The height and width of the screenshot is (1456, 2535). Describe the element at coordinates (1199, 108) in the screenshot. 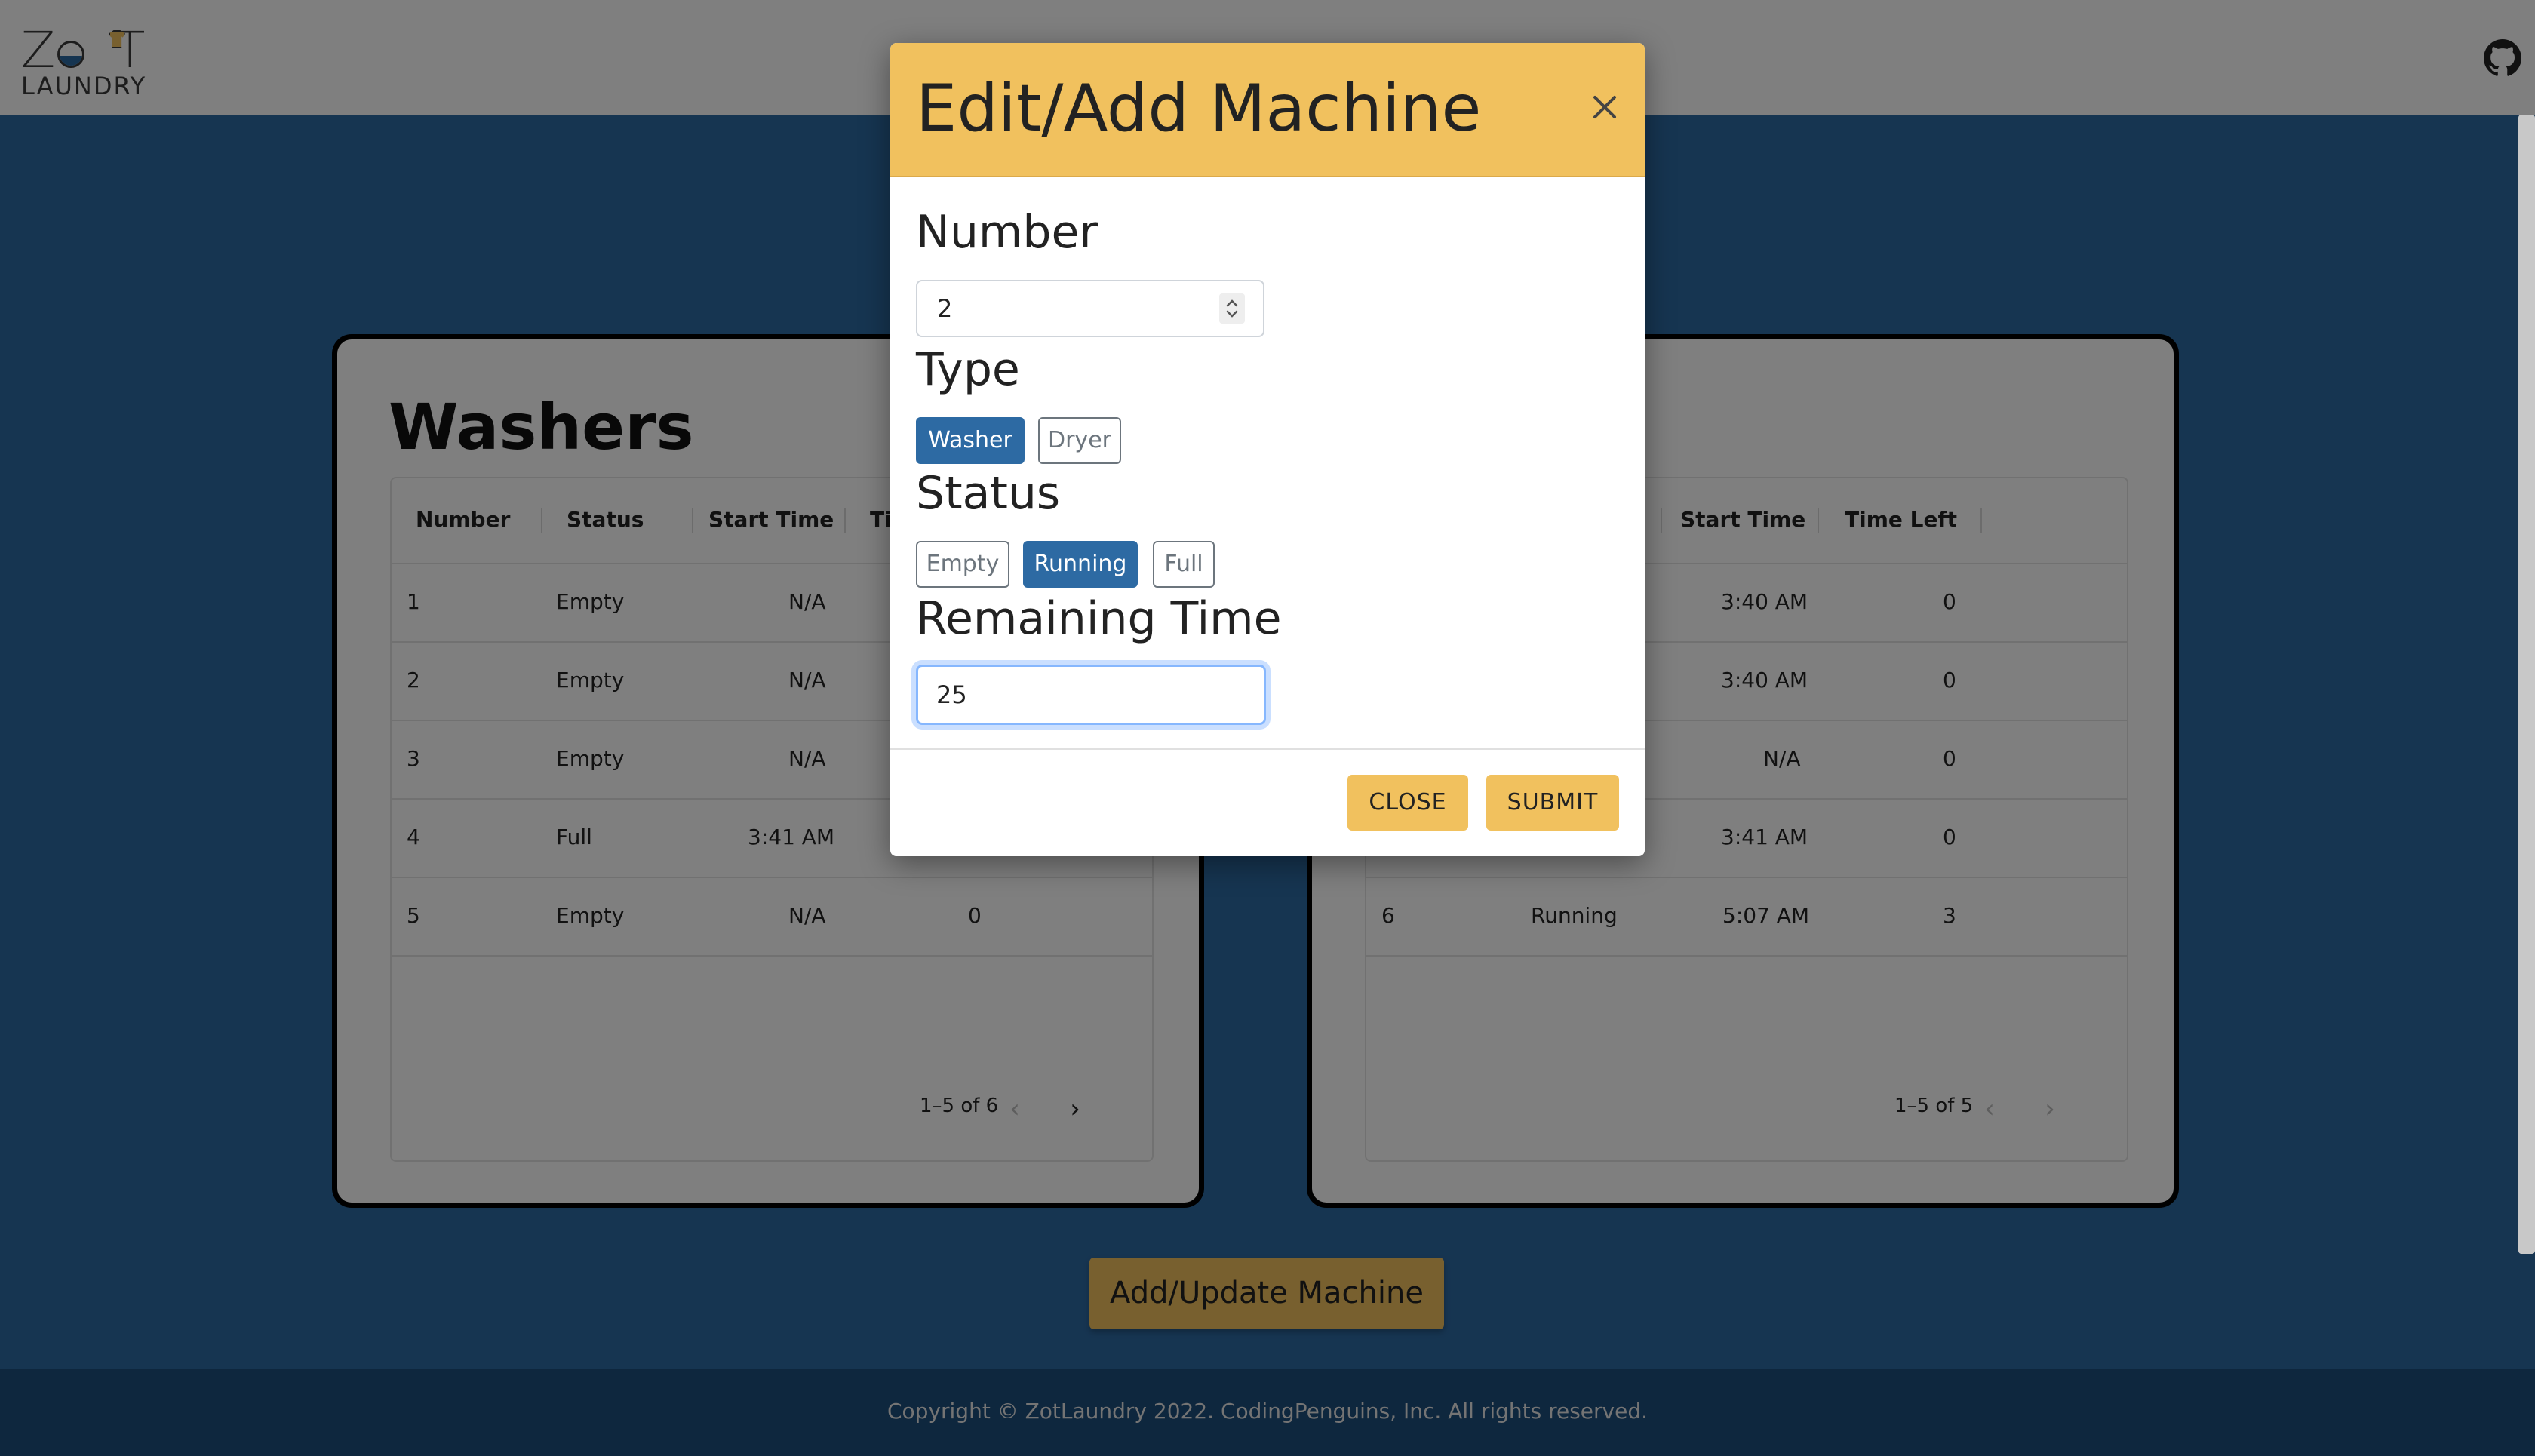

I see `modal-title: Edit/Add Machine` at that location.